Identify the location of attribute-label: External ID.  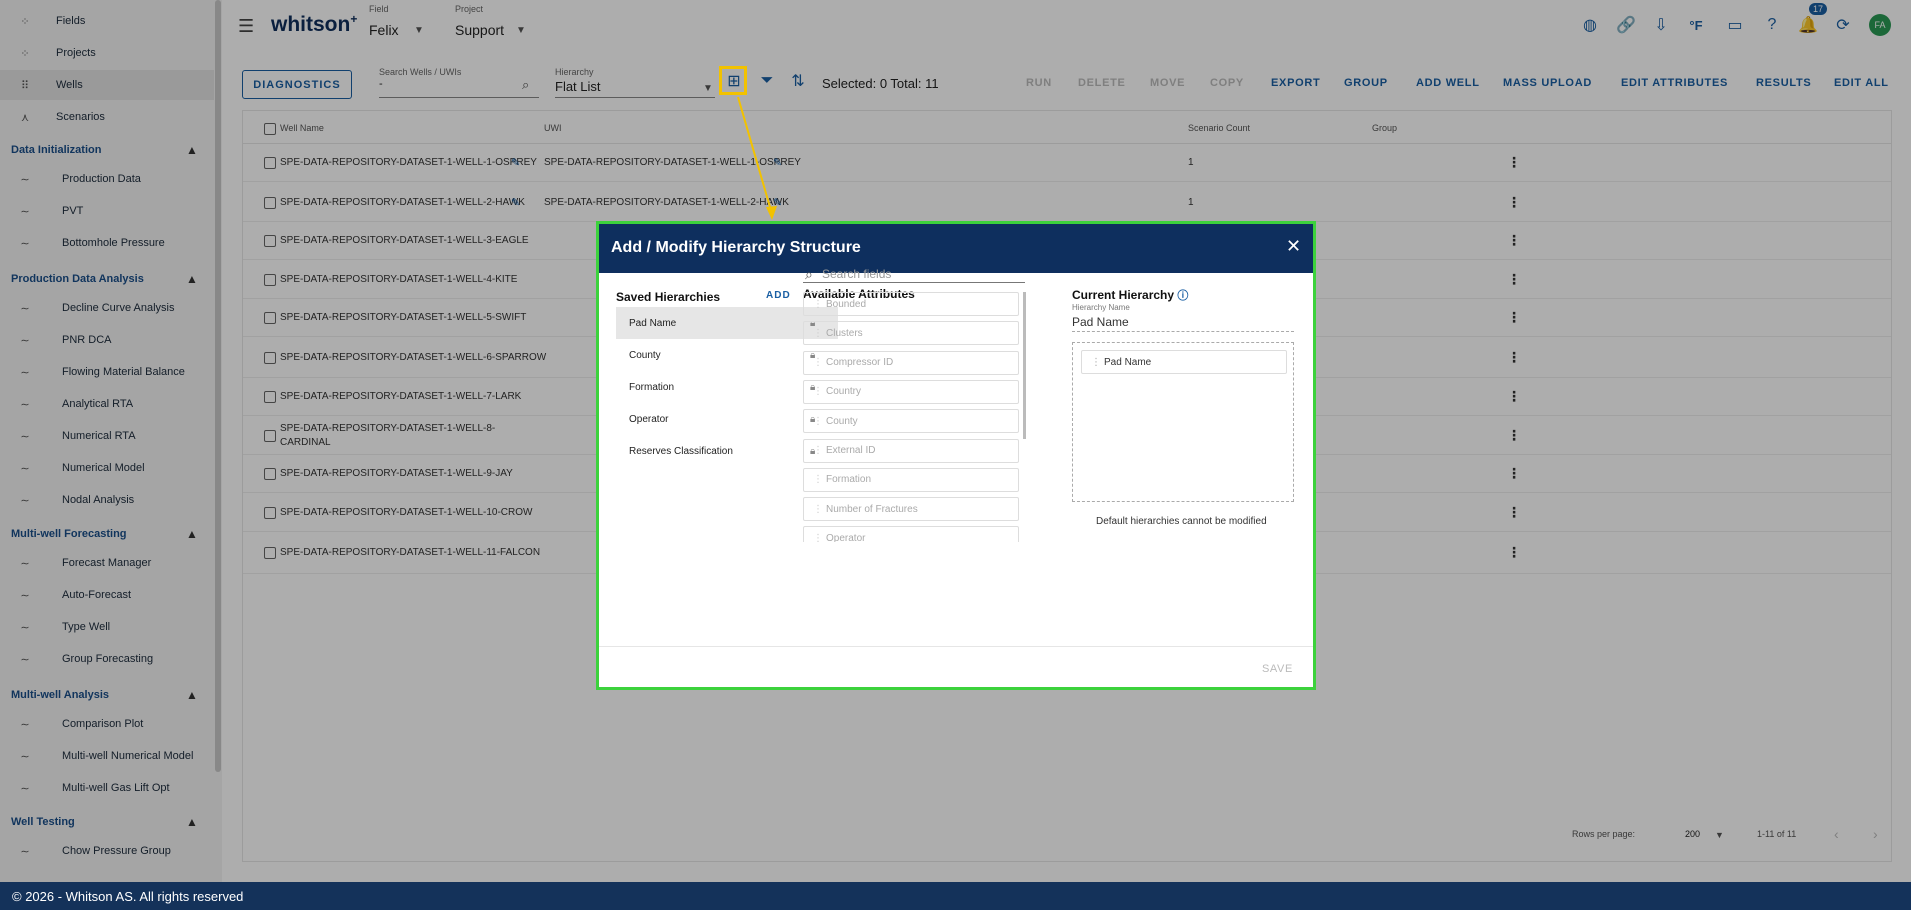
(851, 450).